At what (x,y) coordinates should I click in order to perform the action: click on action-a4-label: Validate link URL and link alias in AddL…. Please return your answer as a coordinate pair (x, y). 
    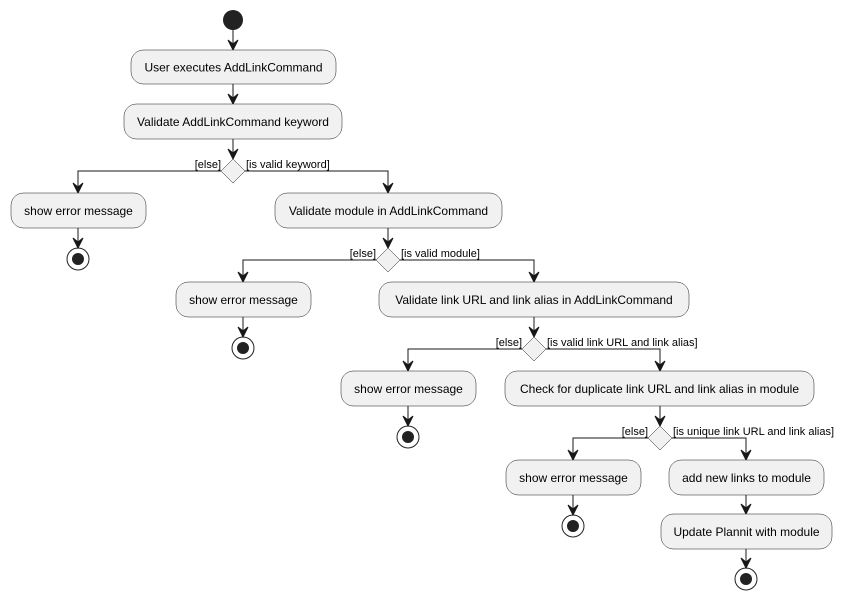
    Looking at the image, I should click on (533, 300).